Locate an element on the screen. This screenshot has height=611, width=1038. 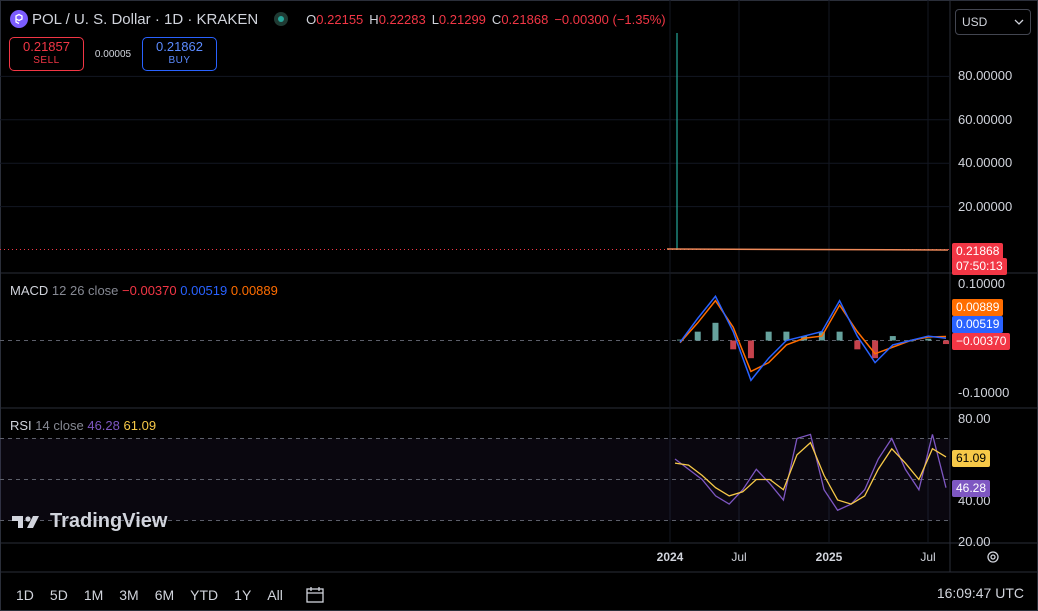
macd-signal-line is located at coordinates (813, 336).